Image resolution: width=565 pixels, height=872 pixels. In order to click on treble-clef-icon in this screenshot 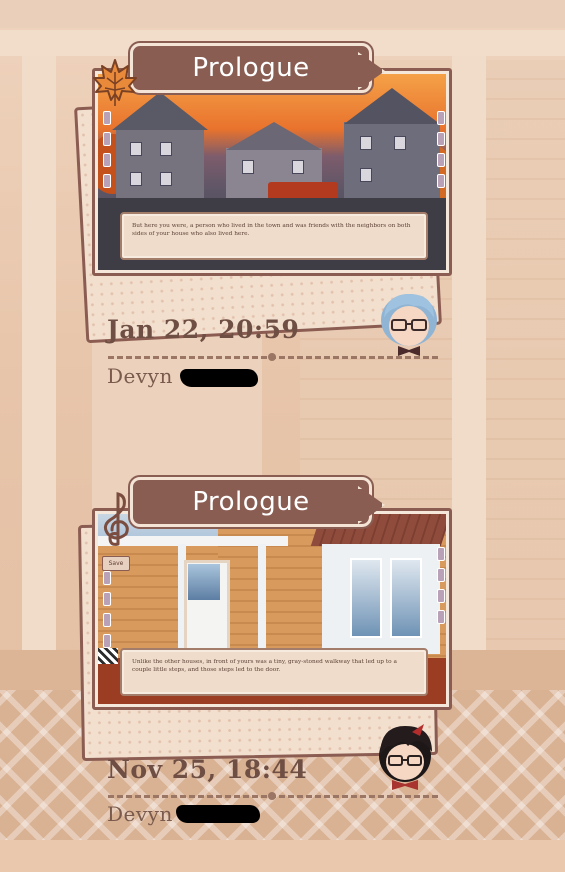, I will do `click(116, 519)`.